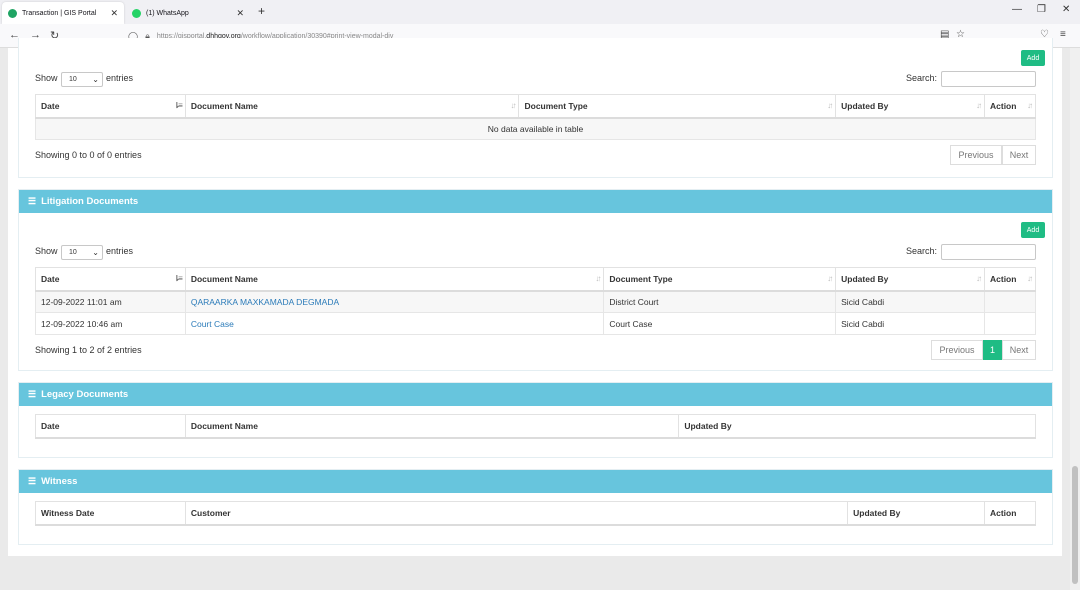 The width and height of the screenshot is (1080, 590). I want to click on tab-gis-portal: Transaction | GIS Portal ✕, so click(63, 13).